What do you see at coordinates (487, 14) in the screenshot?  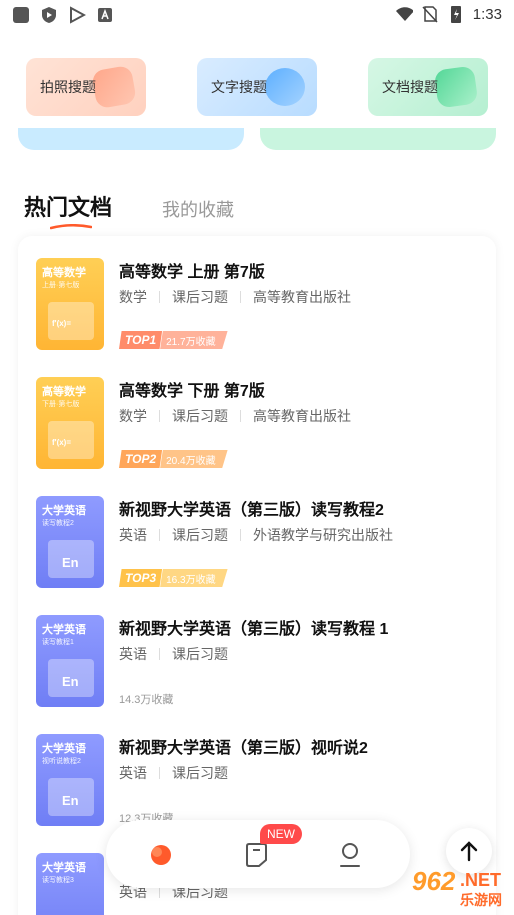 I see `clock-time: 1:33` at bounding box center [487, 14].